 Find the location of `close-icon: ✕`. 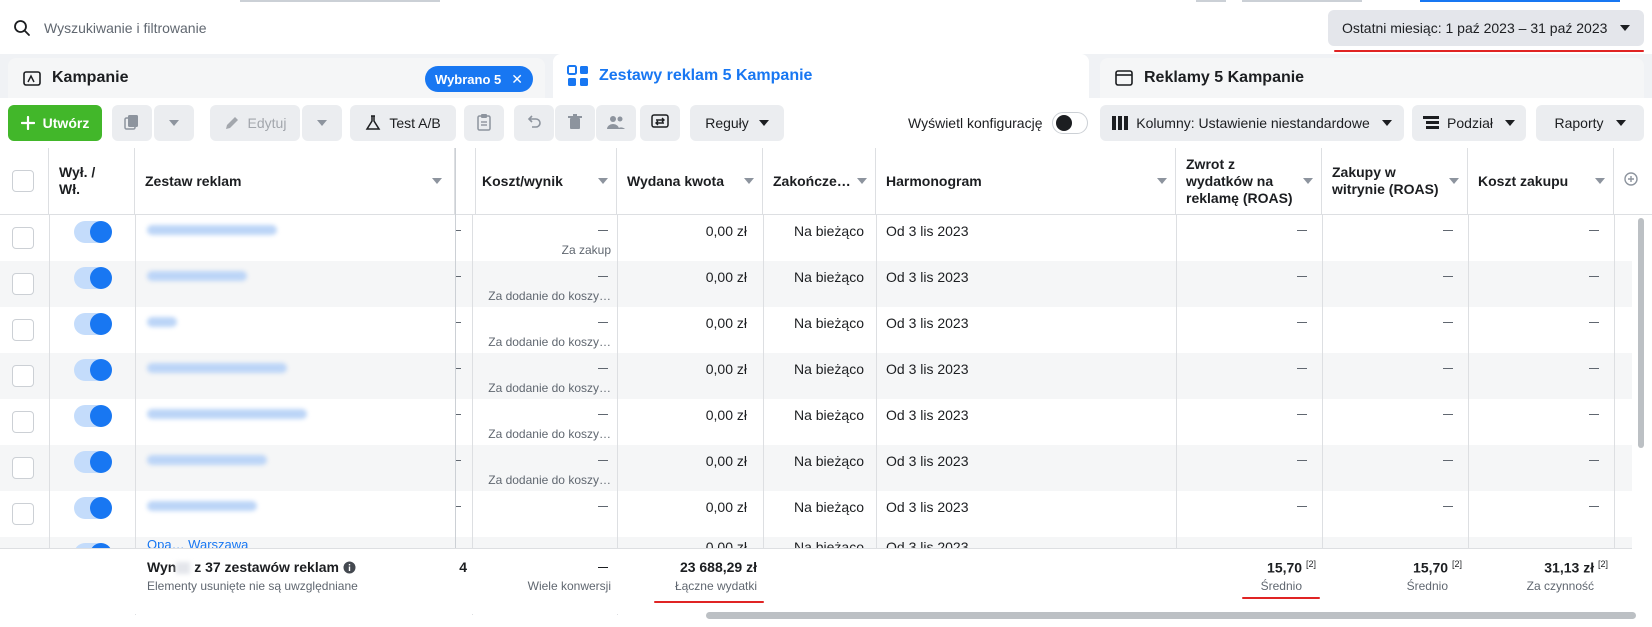

close-icon: ✕ is located at coordinates (517, 79).